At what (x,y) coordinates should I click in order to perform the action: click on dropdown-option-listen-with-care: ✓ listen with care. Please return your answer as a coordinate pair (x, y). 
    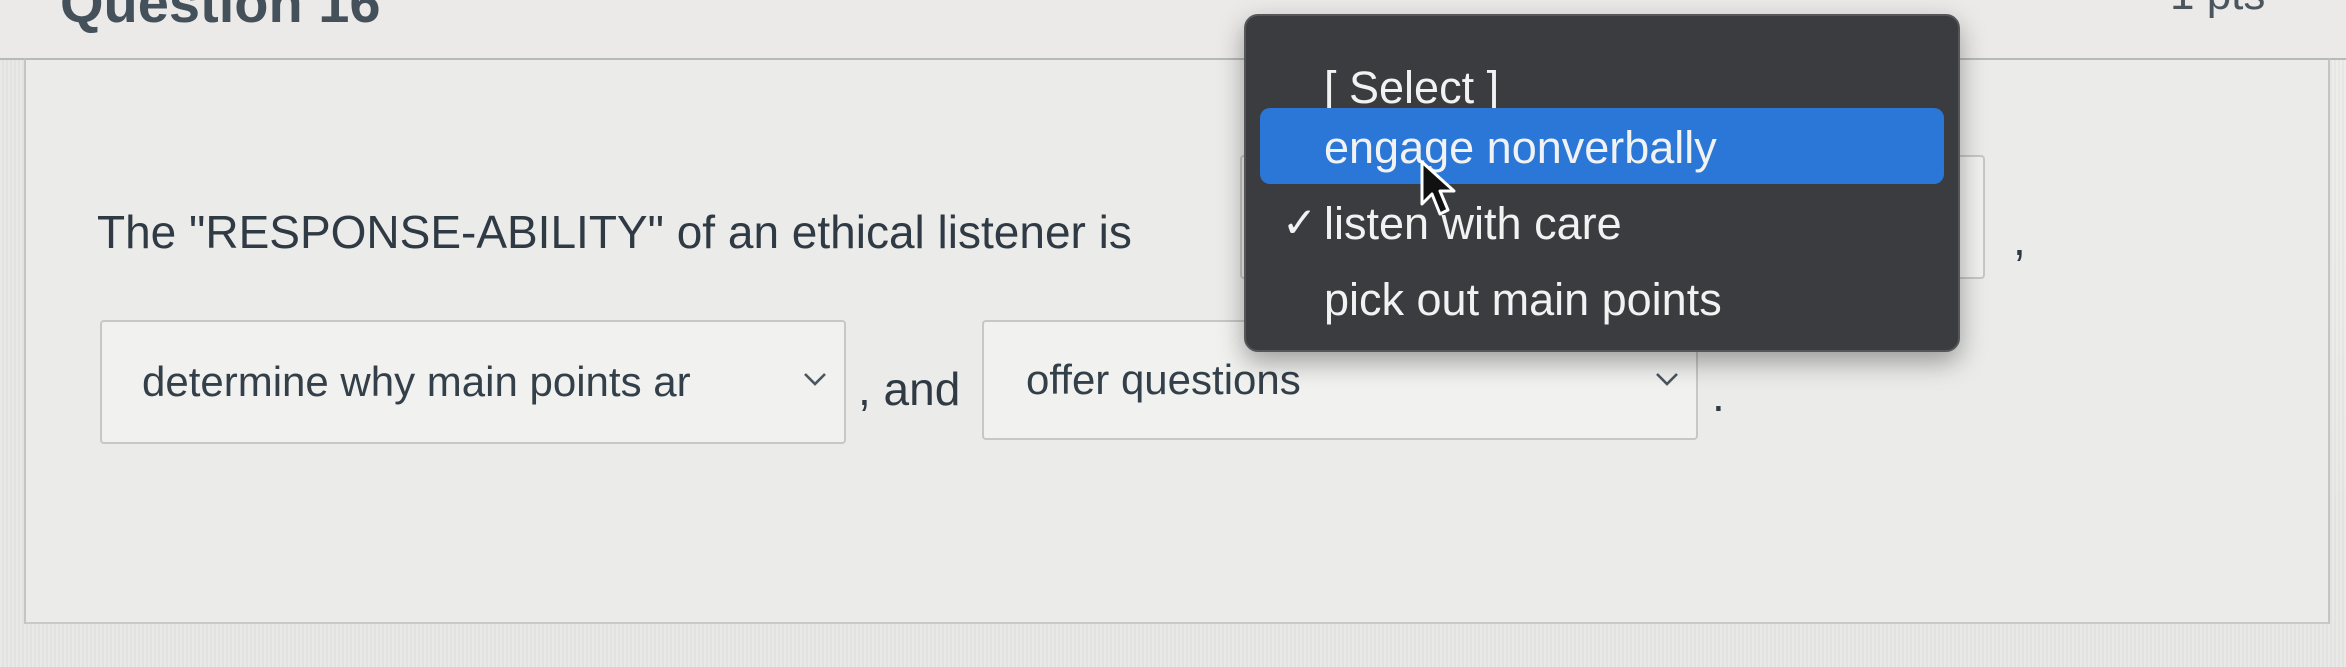
    Looking at the image, I should click on (1602, 222).